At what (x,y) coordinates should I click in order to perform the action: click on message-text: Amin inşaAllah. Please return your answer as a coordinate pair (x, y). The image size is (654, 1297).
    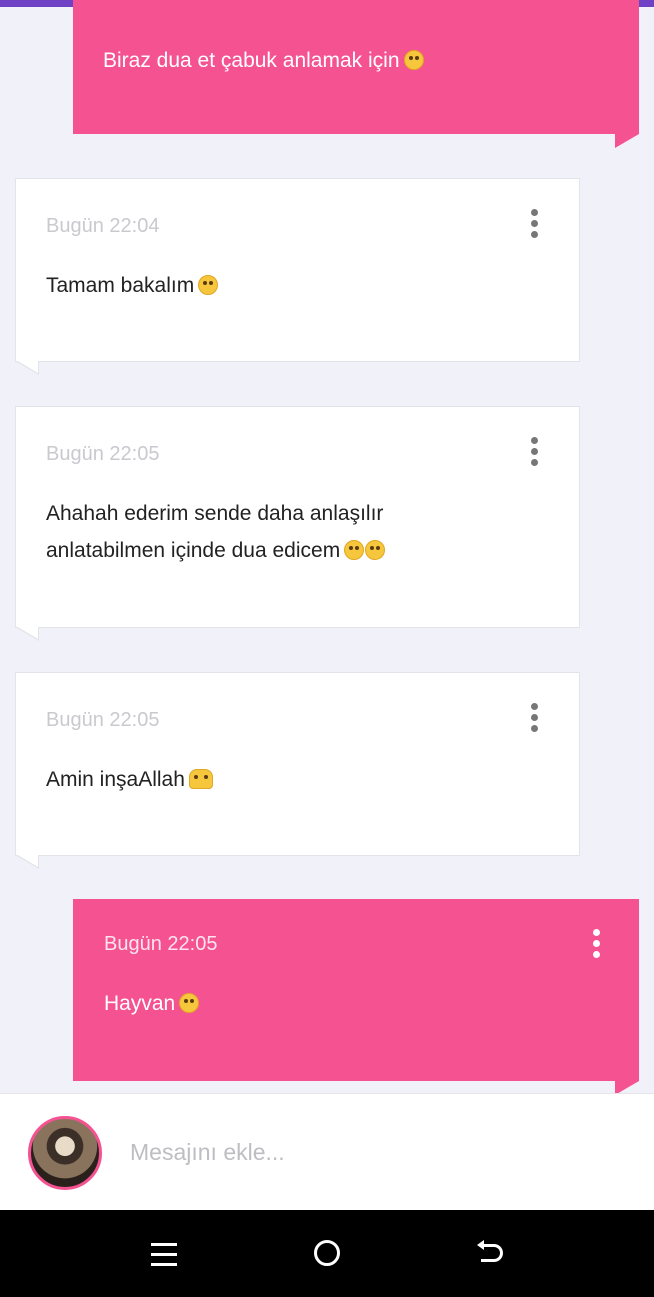
    Looking at the image, I should click on (282, 779).